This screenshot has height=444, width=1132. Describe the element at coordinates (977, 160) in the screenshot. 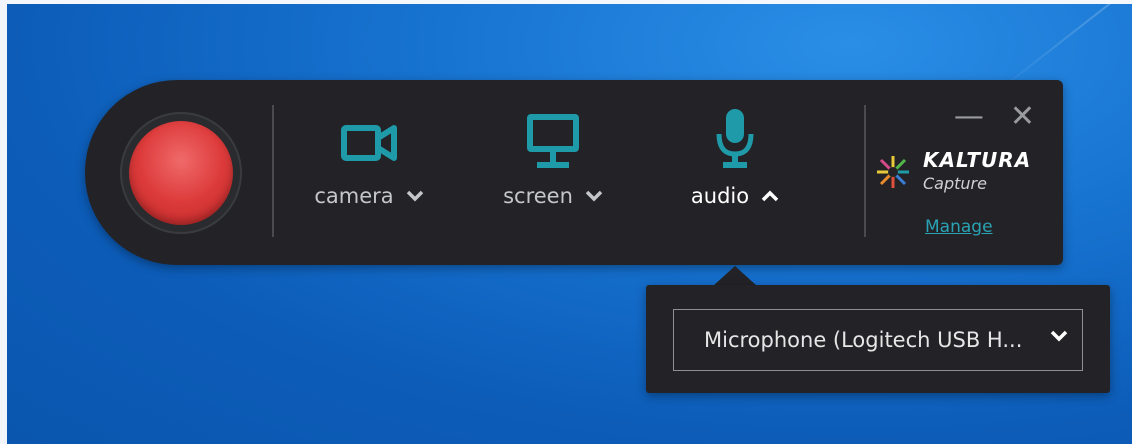

I see `logo-brand-text: KALTURA` at that location.